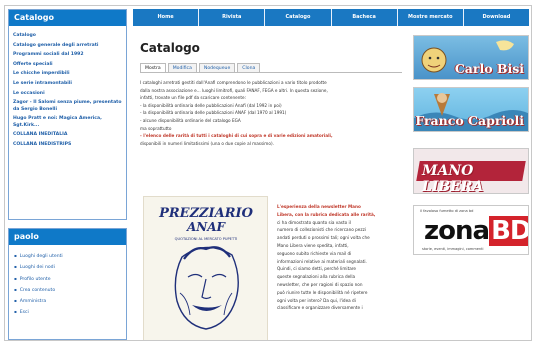 Image resolution: width=536 pixels, height=344 pixels. I want to click on page-title: Catalogo, so click(170, 48).